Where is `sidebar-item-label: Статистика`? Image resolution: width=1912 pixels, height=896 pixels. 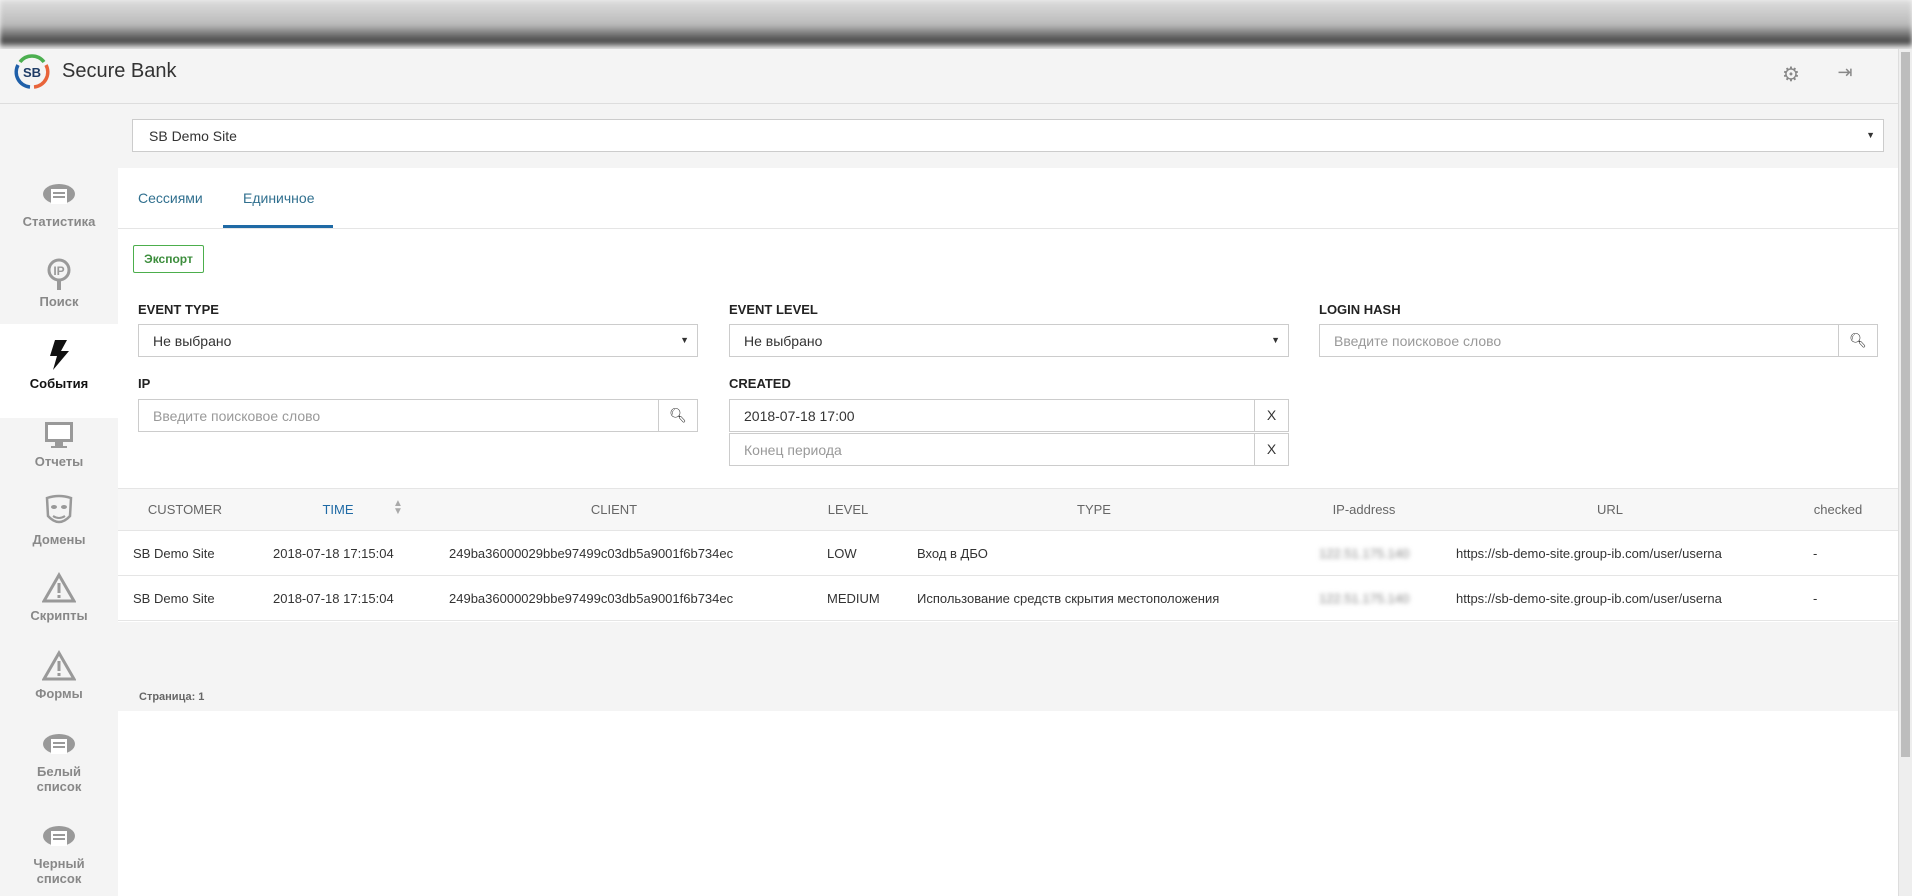 sidebar-item-label: Статистика is located at coordinates (59, 221).